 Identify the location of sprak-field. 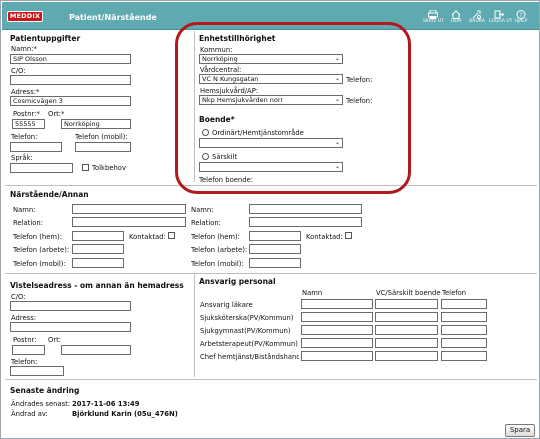
(41, 168).